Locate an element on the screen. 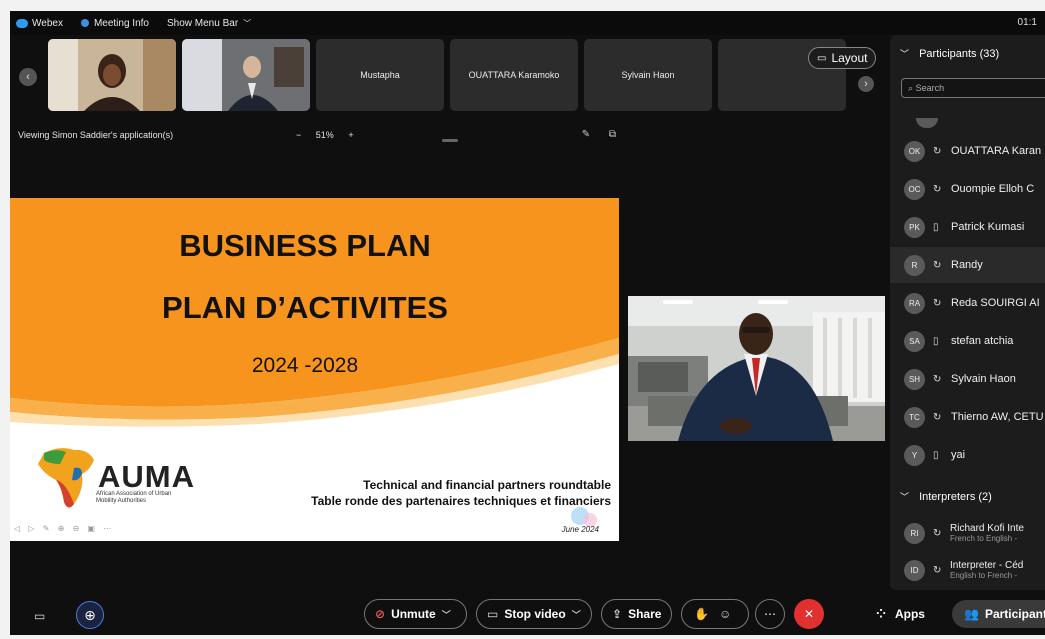  interpreter-info: Interpreter - Céd English to French - is located at coordinates (986, 570).